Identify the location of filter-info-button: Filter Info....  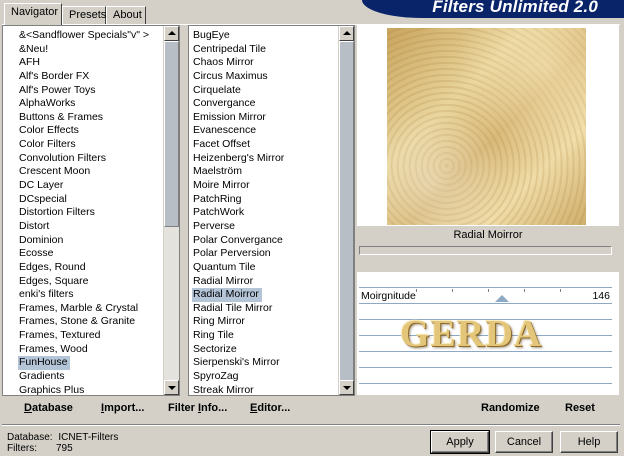
(197, 408).